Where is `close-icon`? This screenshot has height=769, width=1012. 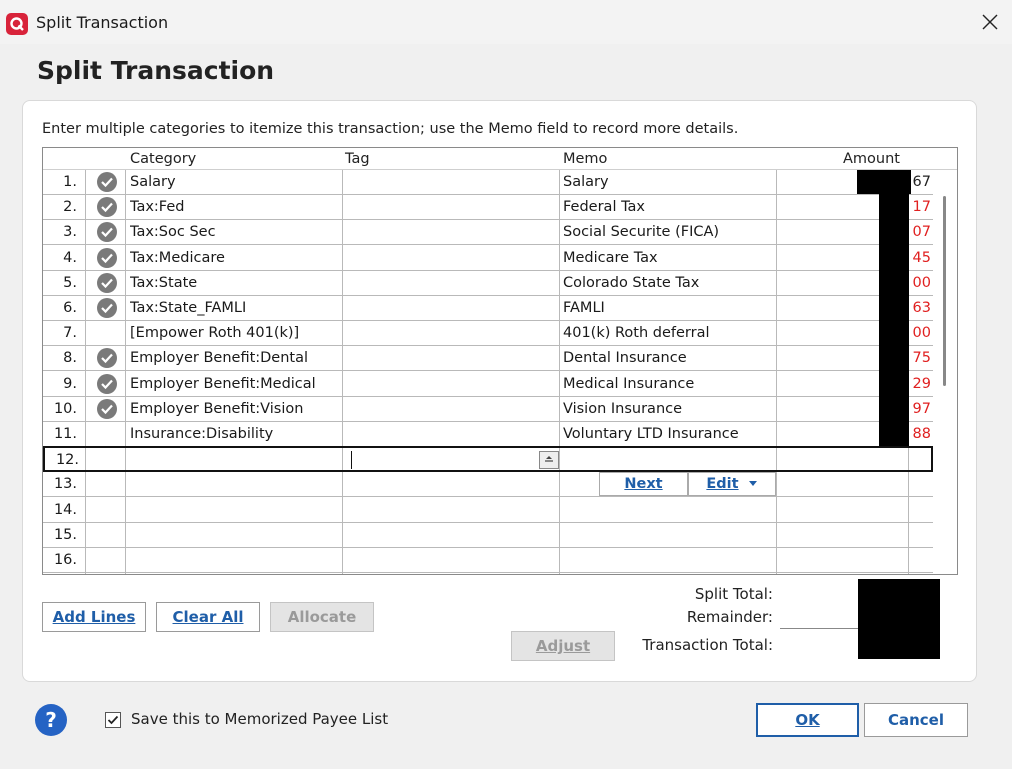
close-icon is located at coordinates (990, 22).